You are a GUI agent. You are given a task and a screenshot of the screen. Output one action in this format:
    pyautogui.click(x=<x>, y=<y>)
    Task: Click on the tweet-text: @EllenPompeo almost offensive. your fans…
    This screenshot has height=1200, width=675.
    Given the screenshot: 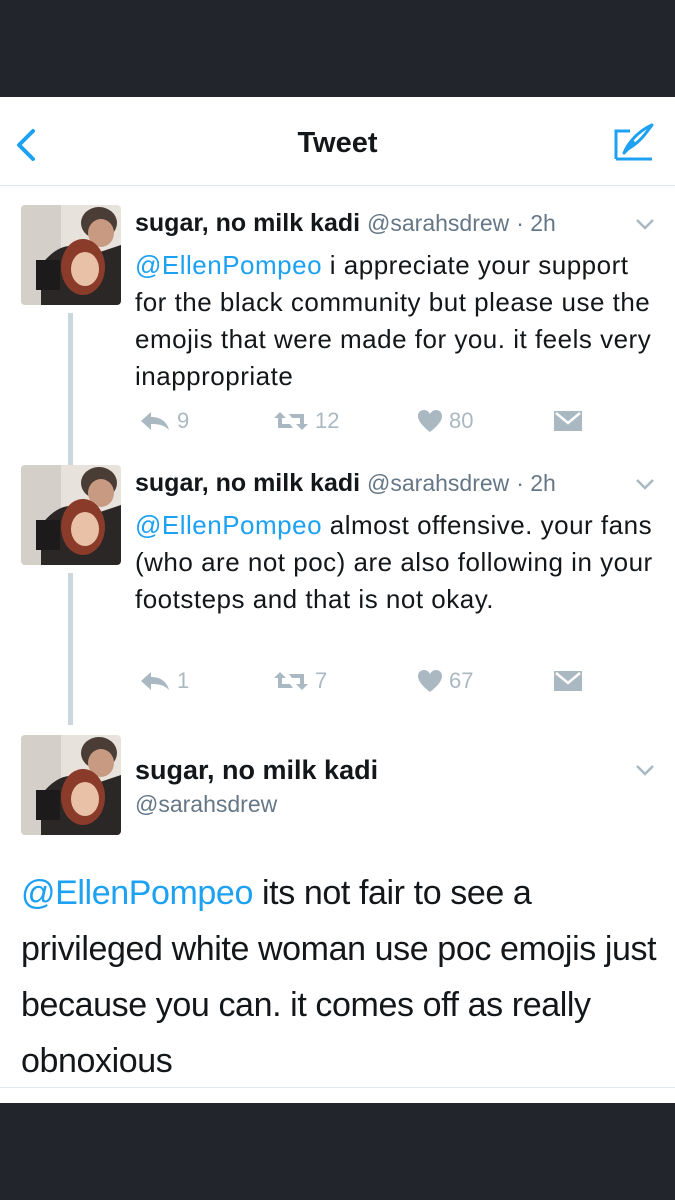 What is the action you would take?
    pyautogui.click(x=395, y=562)
    